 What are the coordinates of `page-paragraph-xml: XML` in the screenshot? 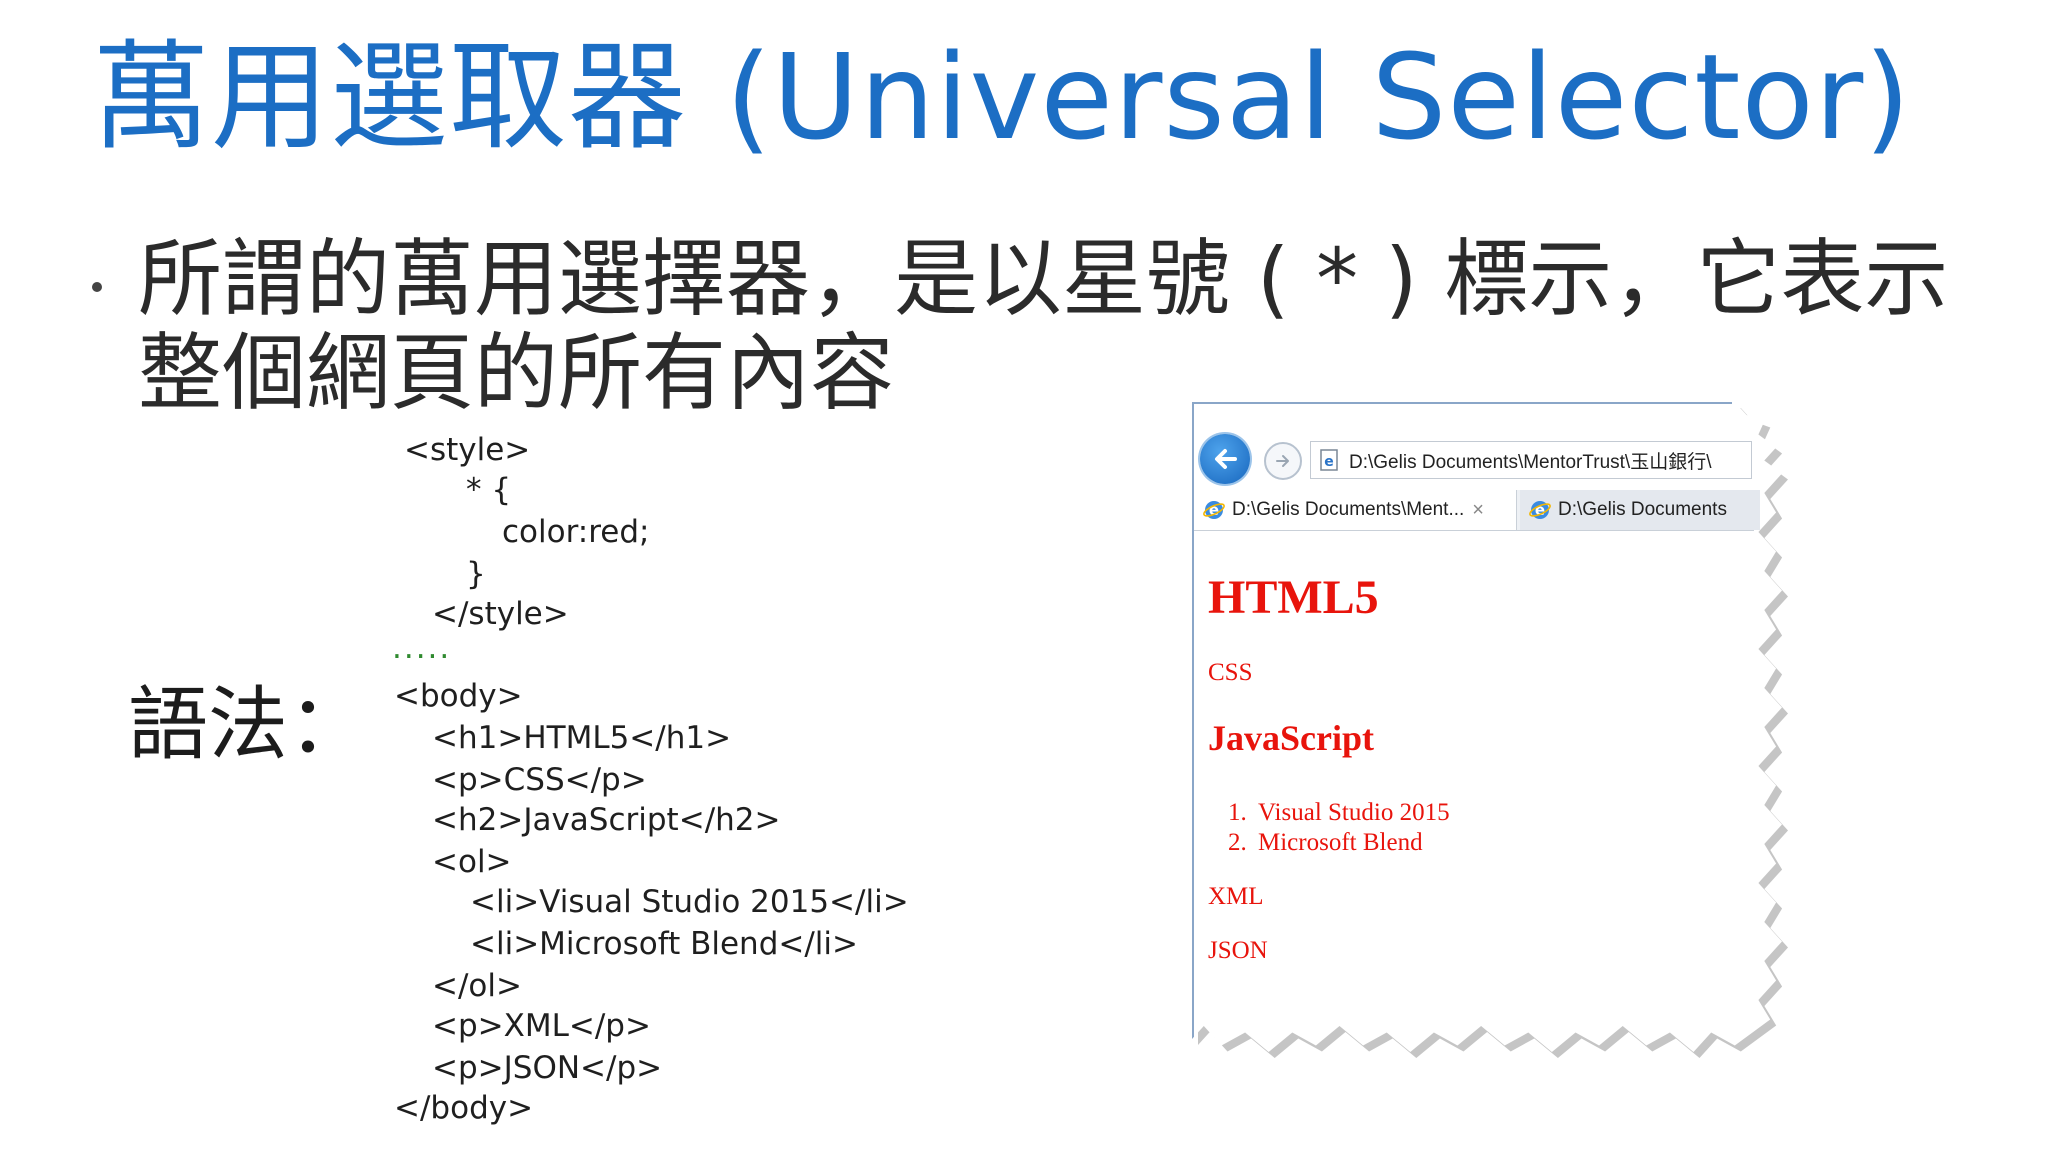 It's located at (1236, 896).